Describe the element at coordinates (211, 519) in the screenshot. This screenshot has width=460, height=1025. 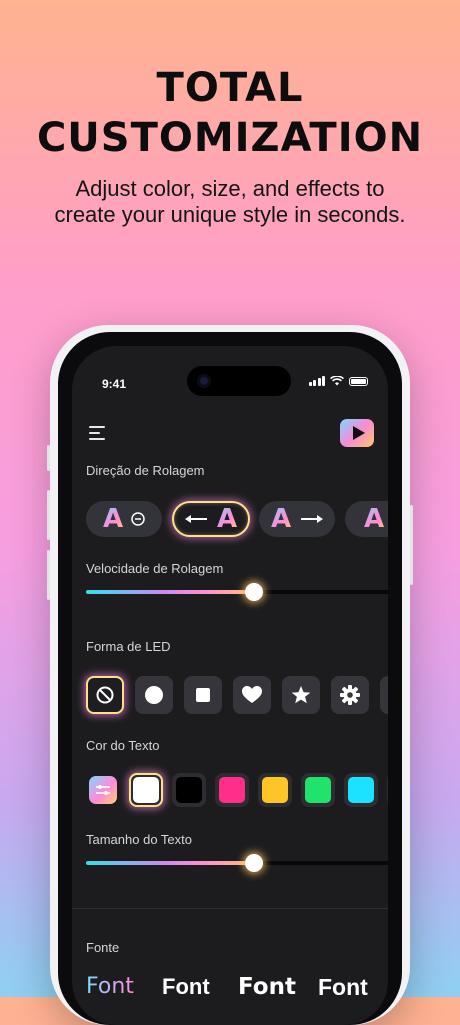
I see `direction-option-left: A` at that location.